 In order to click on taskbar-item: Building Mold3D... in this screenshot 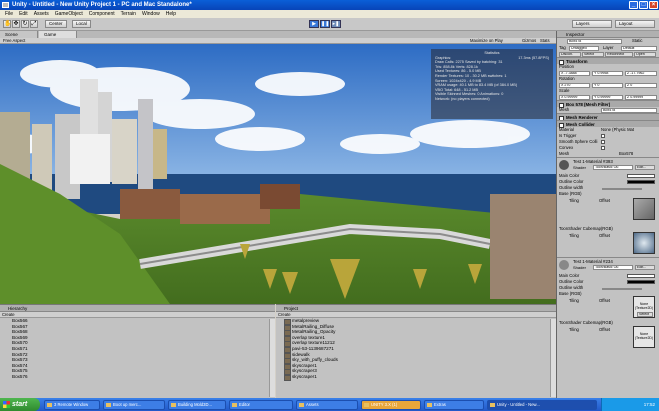, I will do `click(197, 405)`.